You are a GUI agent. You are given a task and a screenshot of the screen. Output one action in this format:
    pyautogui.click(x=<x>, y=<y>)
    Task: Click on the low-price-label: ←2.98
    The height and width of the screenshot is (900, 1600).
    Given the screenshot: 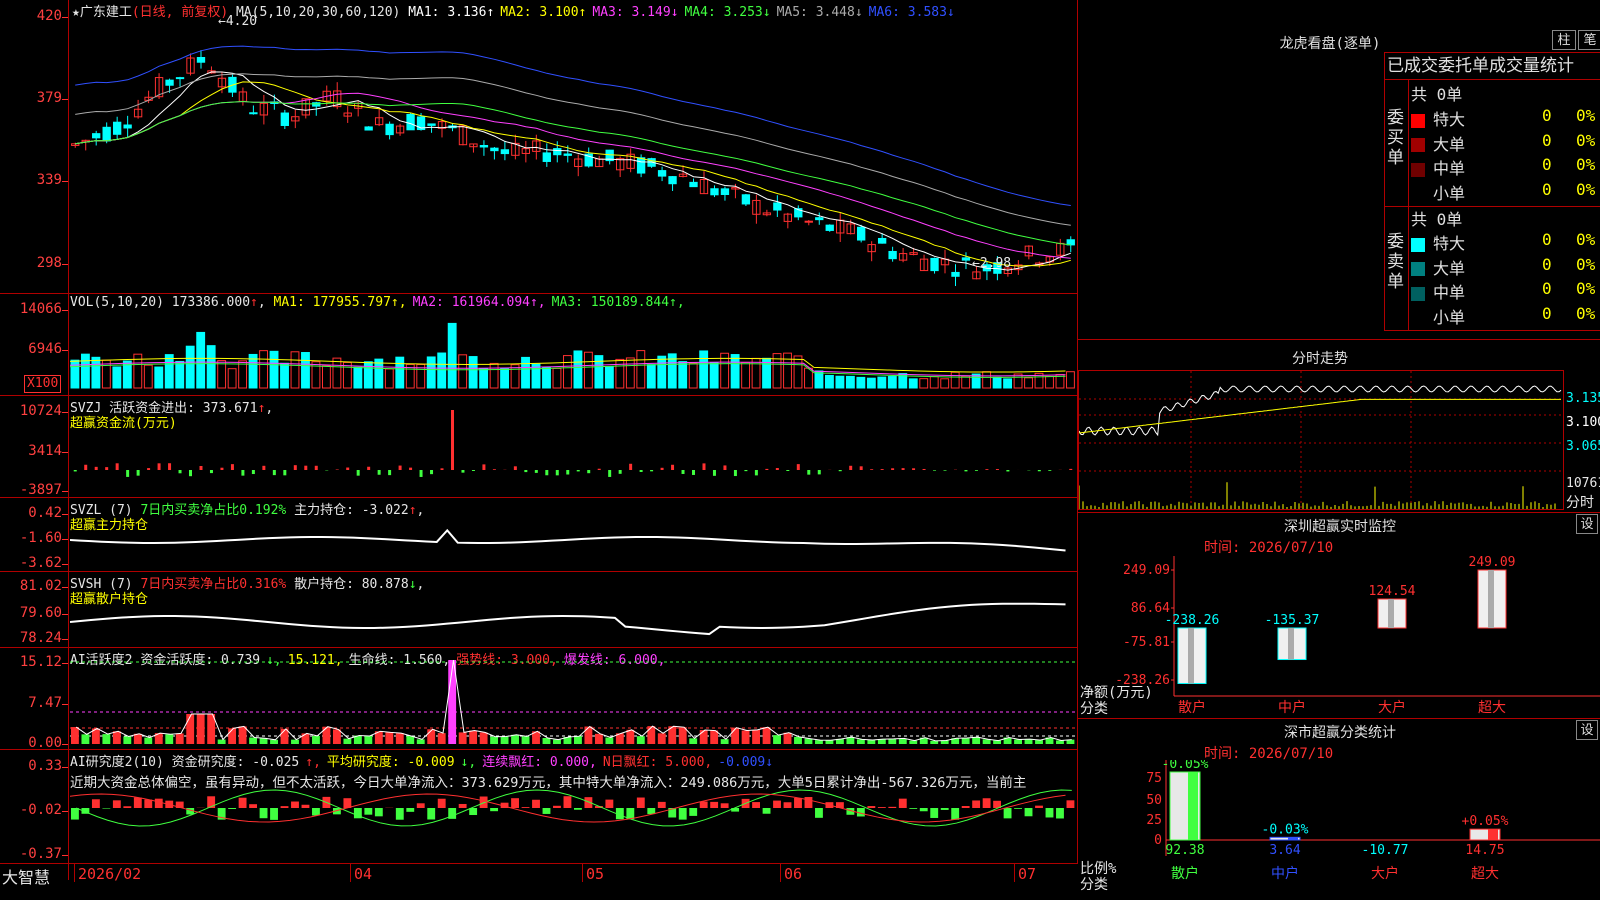 What is the action you would take?
    pyautogui.click(x=992, y=263)
    